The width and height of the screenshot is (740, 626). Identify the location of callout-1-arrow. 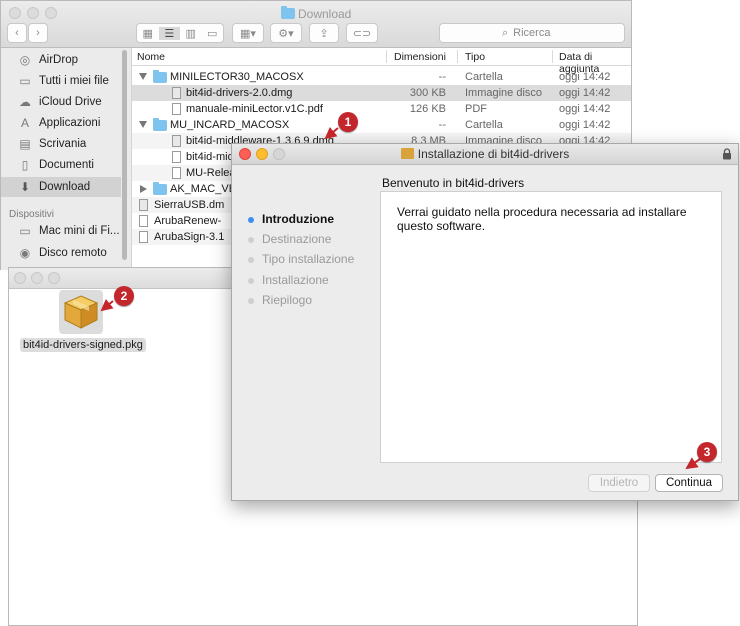
(331, 133).